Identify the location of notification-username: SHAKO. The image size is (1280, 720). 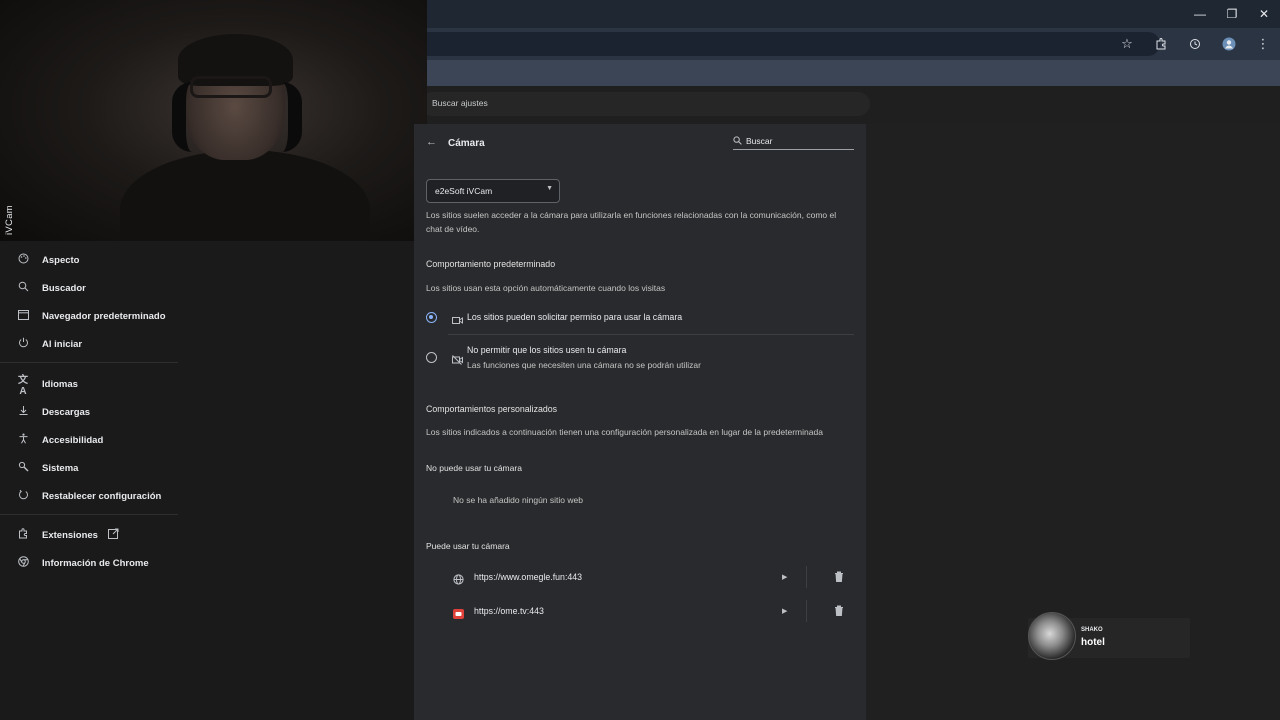
(1092, 630).